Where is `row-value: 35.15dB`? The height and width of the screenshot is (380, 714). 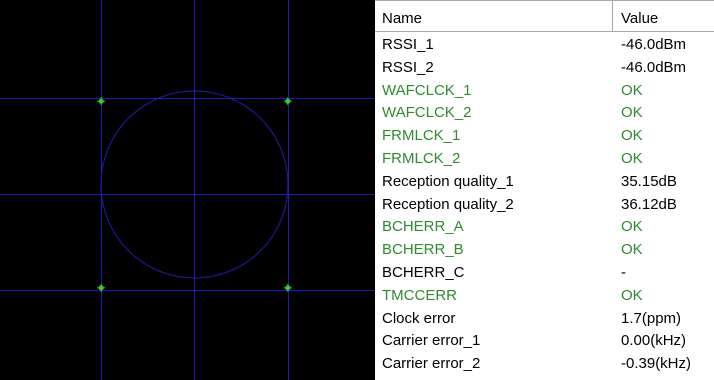 row-value: 35.15dB is located at coordinates (649, 181).